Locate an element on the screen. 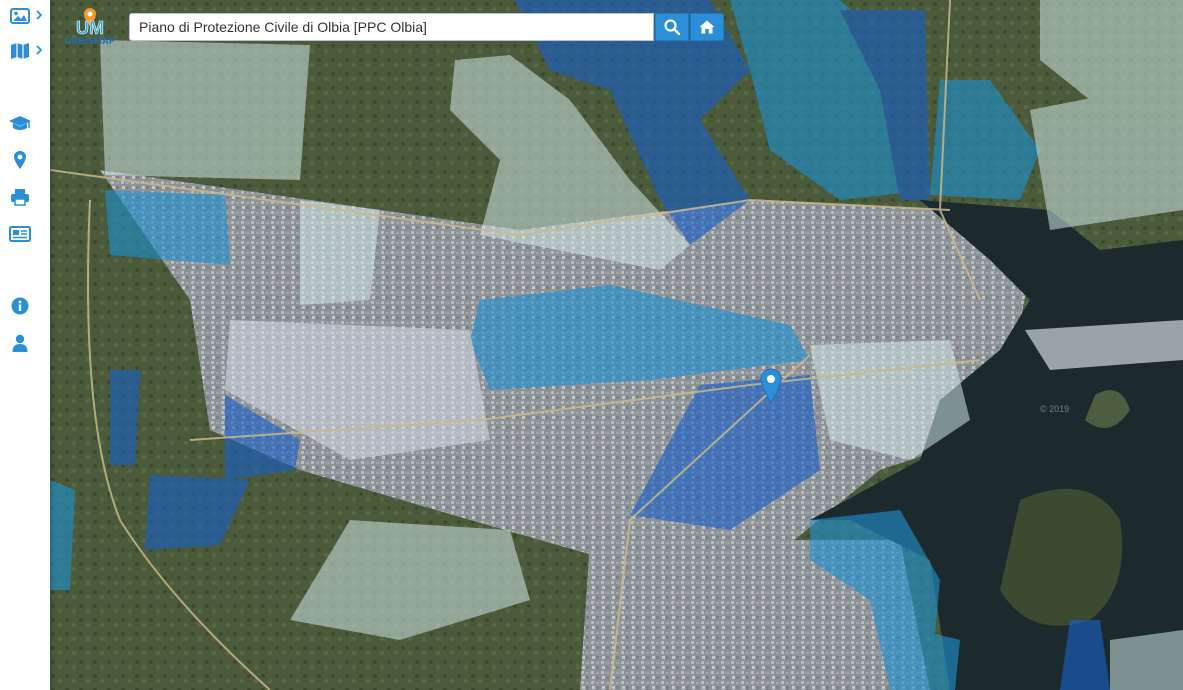 The width and height of the screenshot is (1183, 690). user-icon is located at coordinates (20, 343).